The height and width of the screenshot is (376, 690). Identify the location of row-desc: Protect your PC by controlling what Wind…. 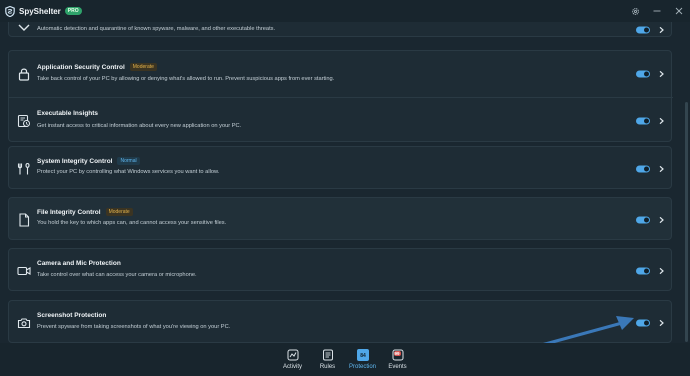
(128, 172).